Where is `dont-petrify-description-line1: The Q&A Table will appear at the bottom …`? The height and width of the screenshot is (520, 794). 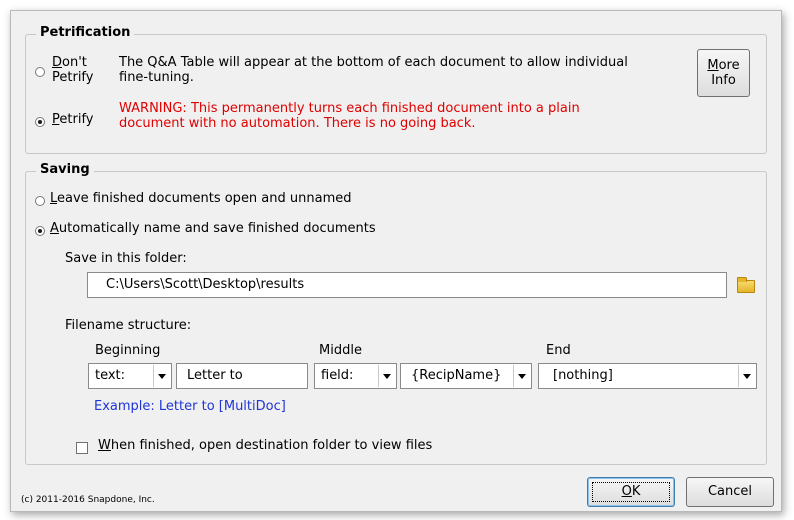 dont-petrify-description-line1: The Q&A Table will appear at the bottom … is located at coordinates (373, 62).